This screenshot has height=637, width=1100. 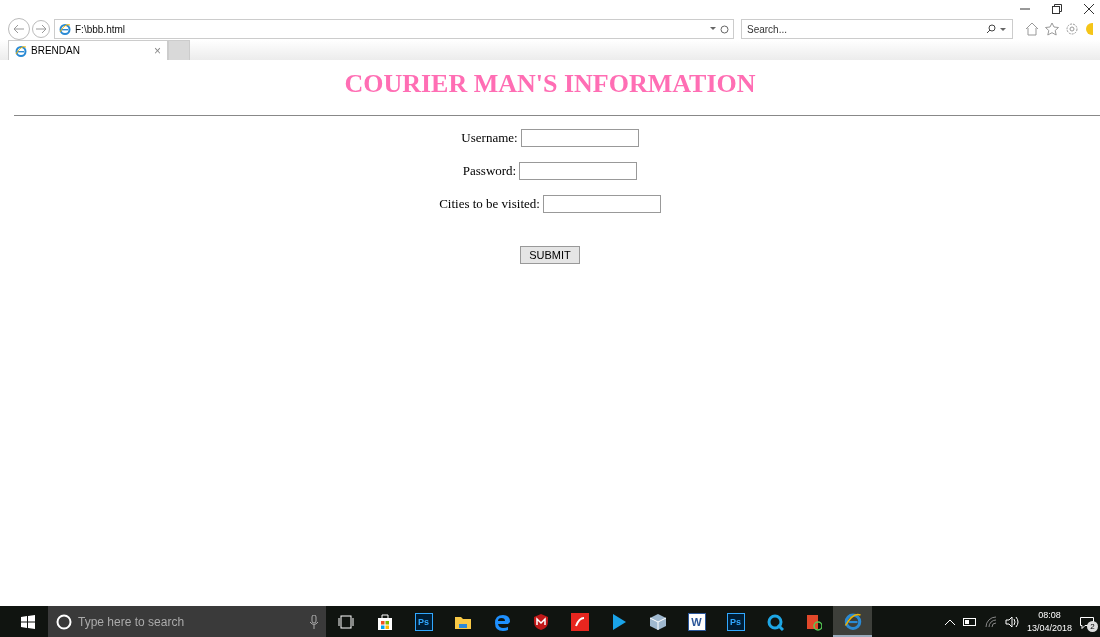 What do you see at coordinates (618, 621) in the screenshot?
I see `play-icon` at bounding box center [618, 621].